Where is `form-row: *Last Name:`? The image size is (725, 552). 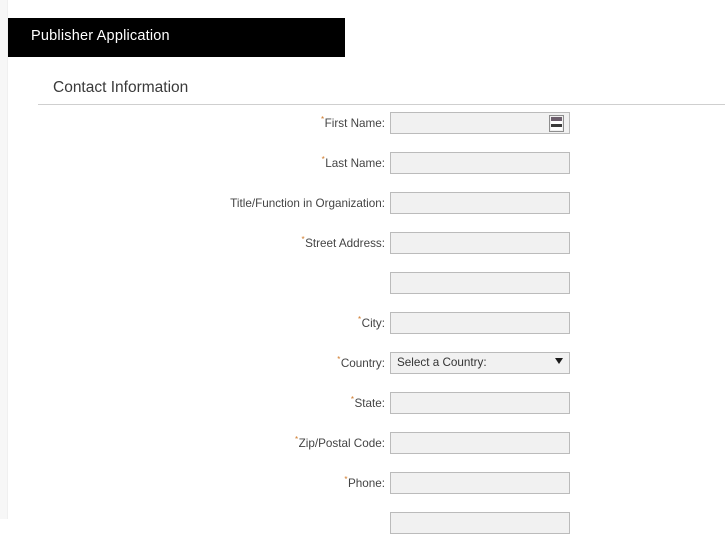
form-row: *Last Name: is located at coordinates (362, 172).